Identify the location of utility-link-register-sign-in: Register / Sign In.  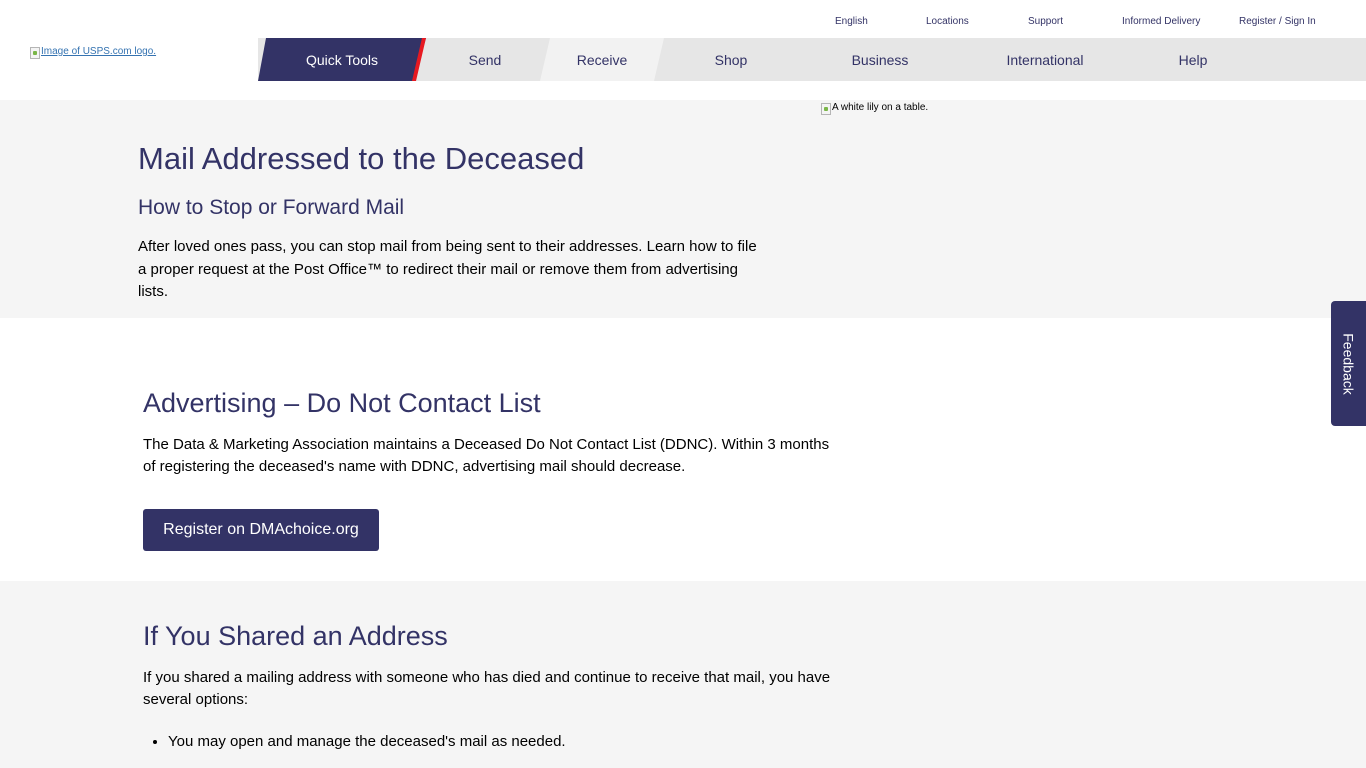
(1277, 21).